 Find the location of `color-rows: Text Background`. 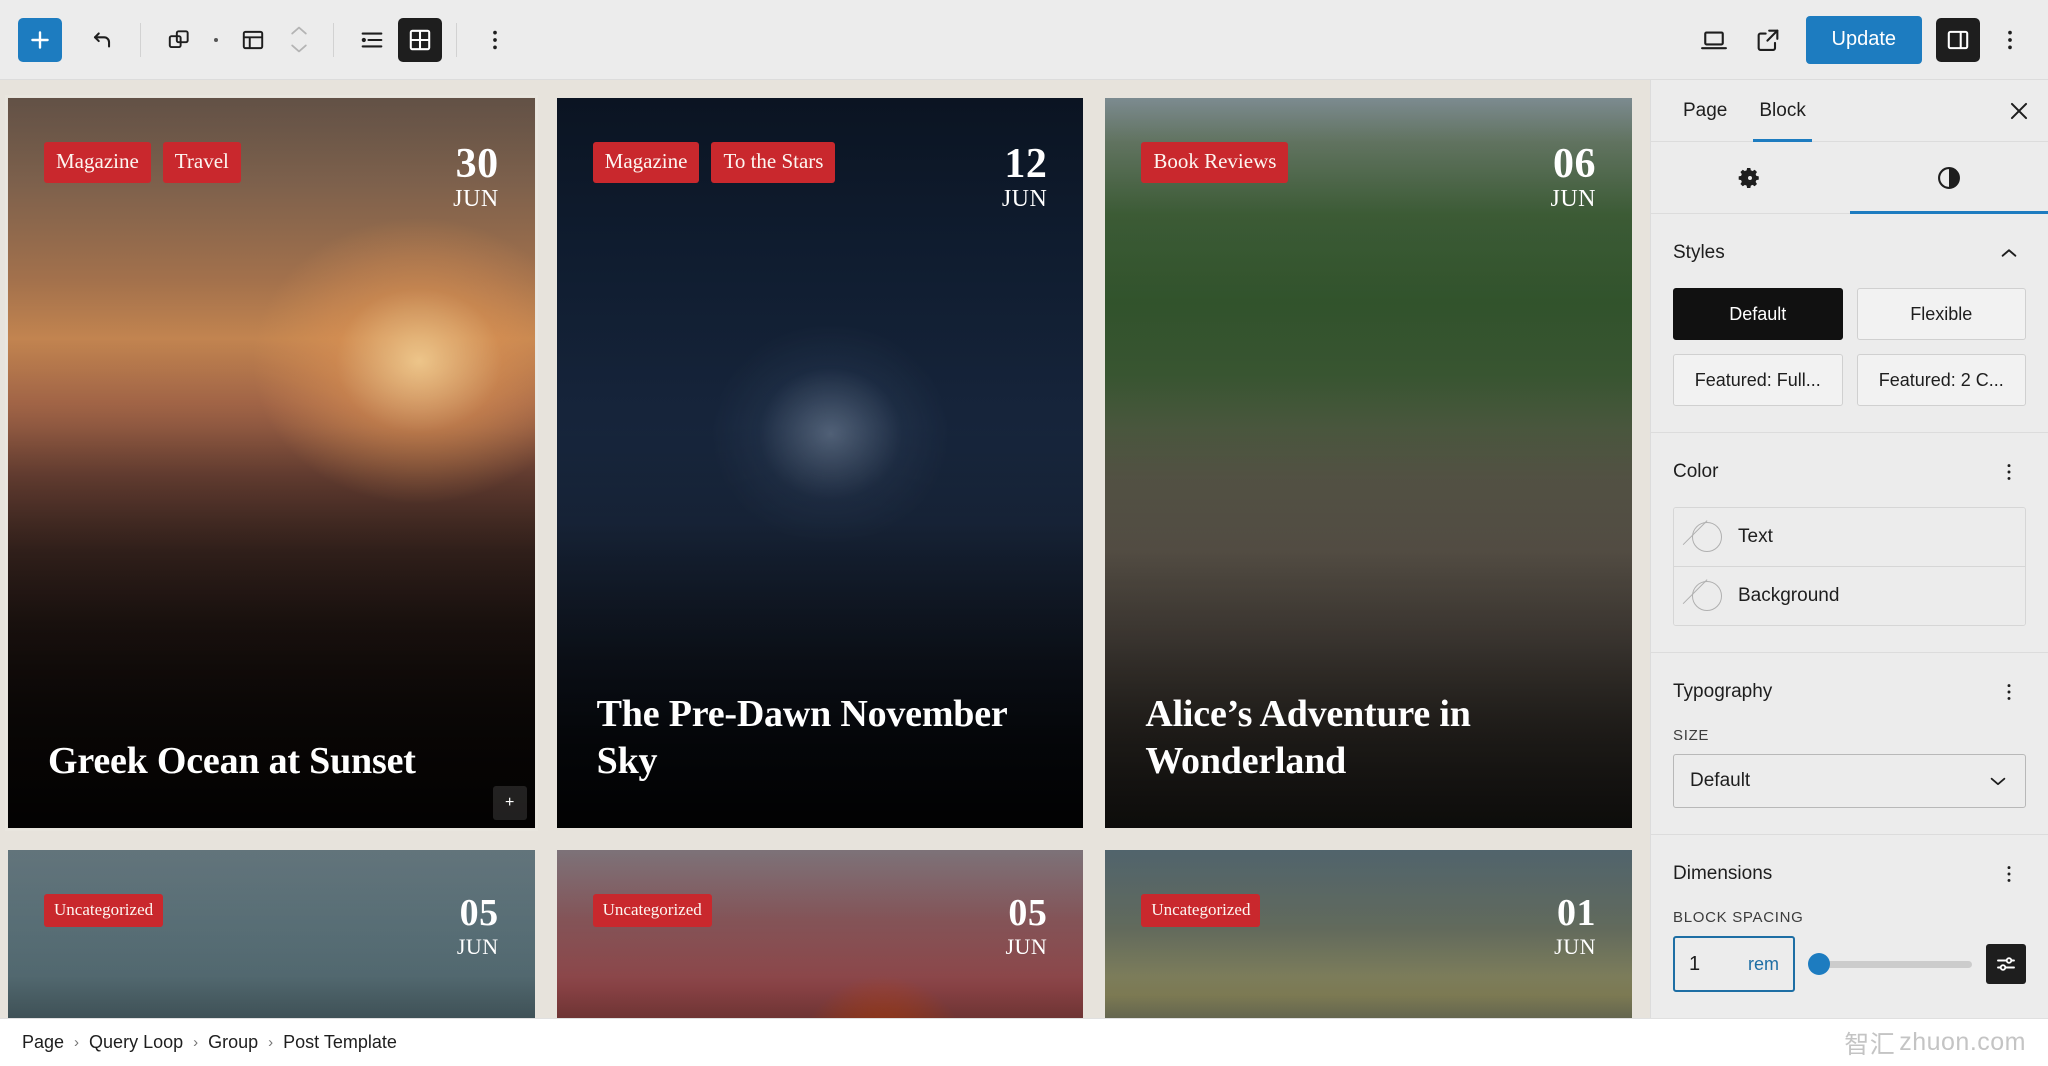

color-rows: Text Background is located at coordinates (1849, 566).